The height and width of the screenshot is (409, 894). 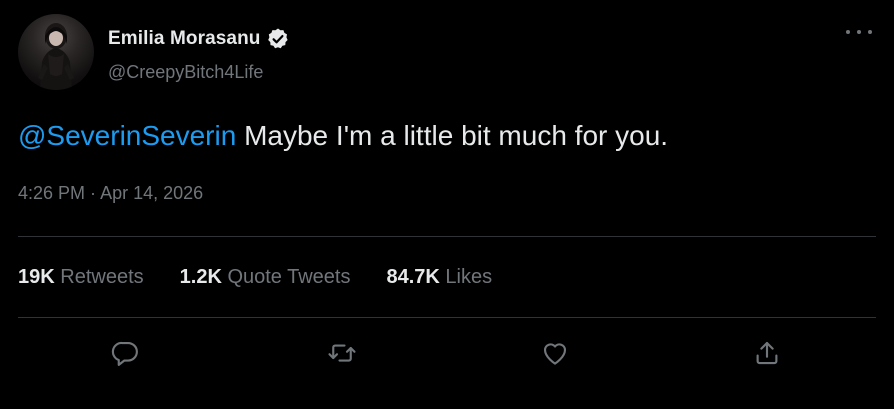 I want to click on author-name-row: Emilia Morasanu, so click(x=199, y=39).